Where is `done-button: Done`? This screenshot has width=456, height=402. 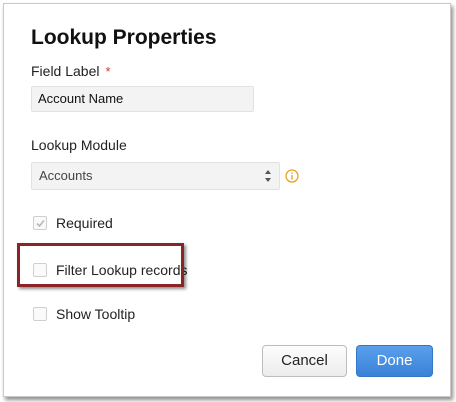
done-button: Done is located at coordinates (394, 361).